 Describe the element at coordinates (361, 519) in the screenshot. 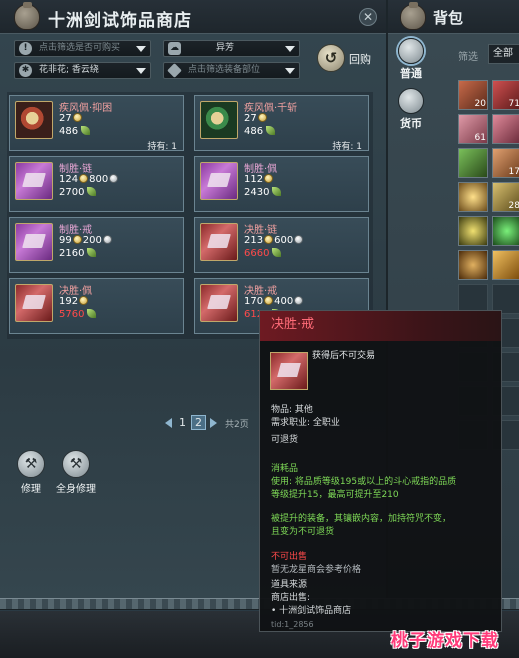

I see `tooltip-note-line-1: 被提升的装备，其镶嵌内容，加持符咒不变，` at that location.